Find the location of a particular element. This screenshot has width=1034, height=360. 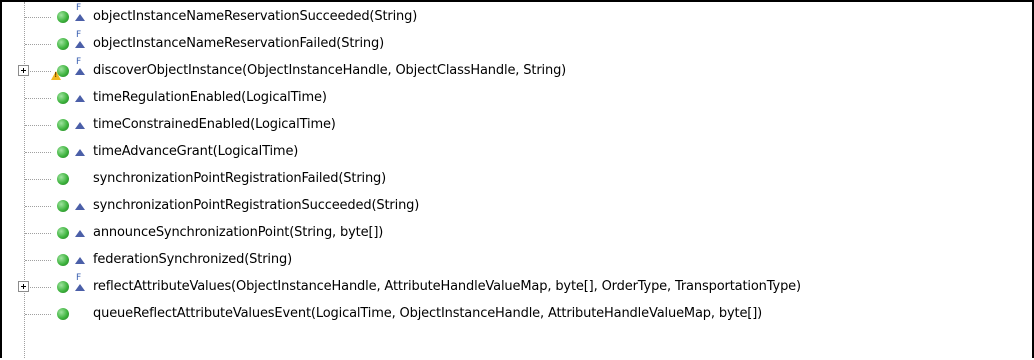

method-label: timeRegulationEnabled(LogicalTime) is located at coordinates (210, 98).